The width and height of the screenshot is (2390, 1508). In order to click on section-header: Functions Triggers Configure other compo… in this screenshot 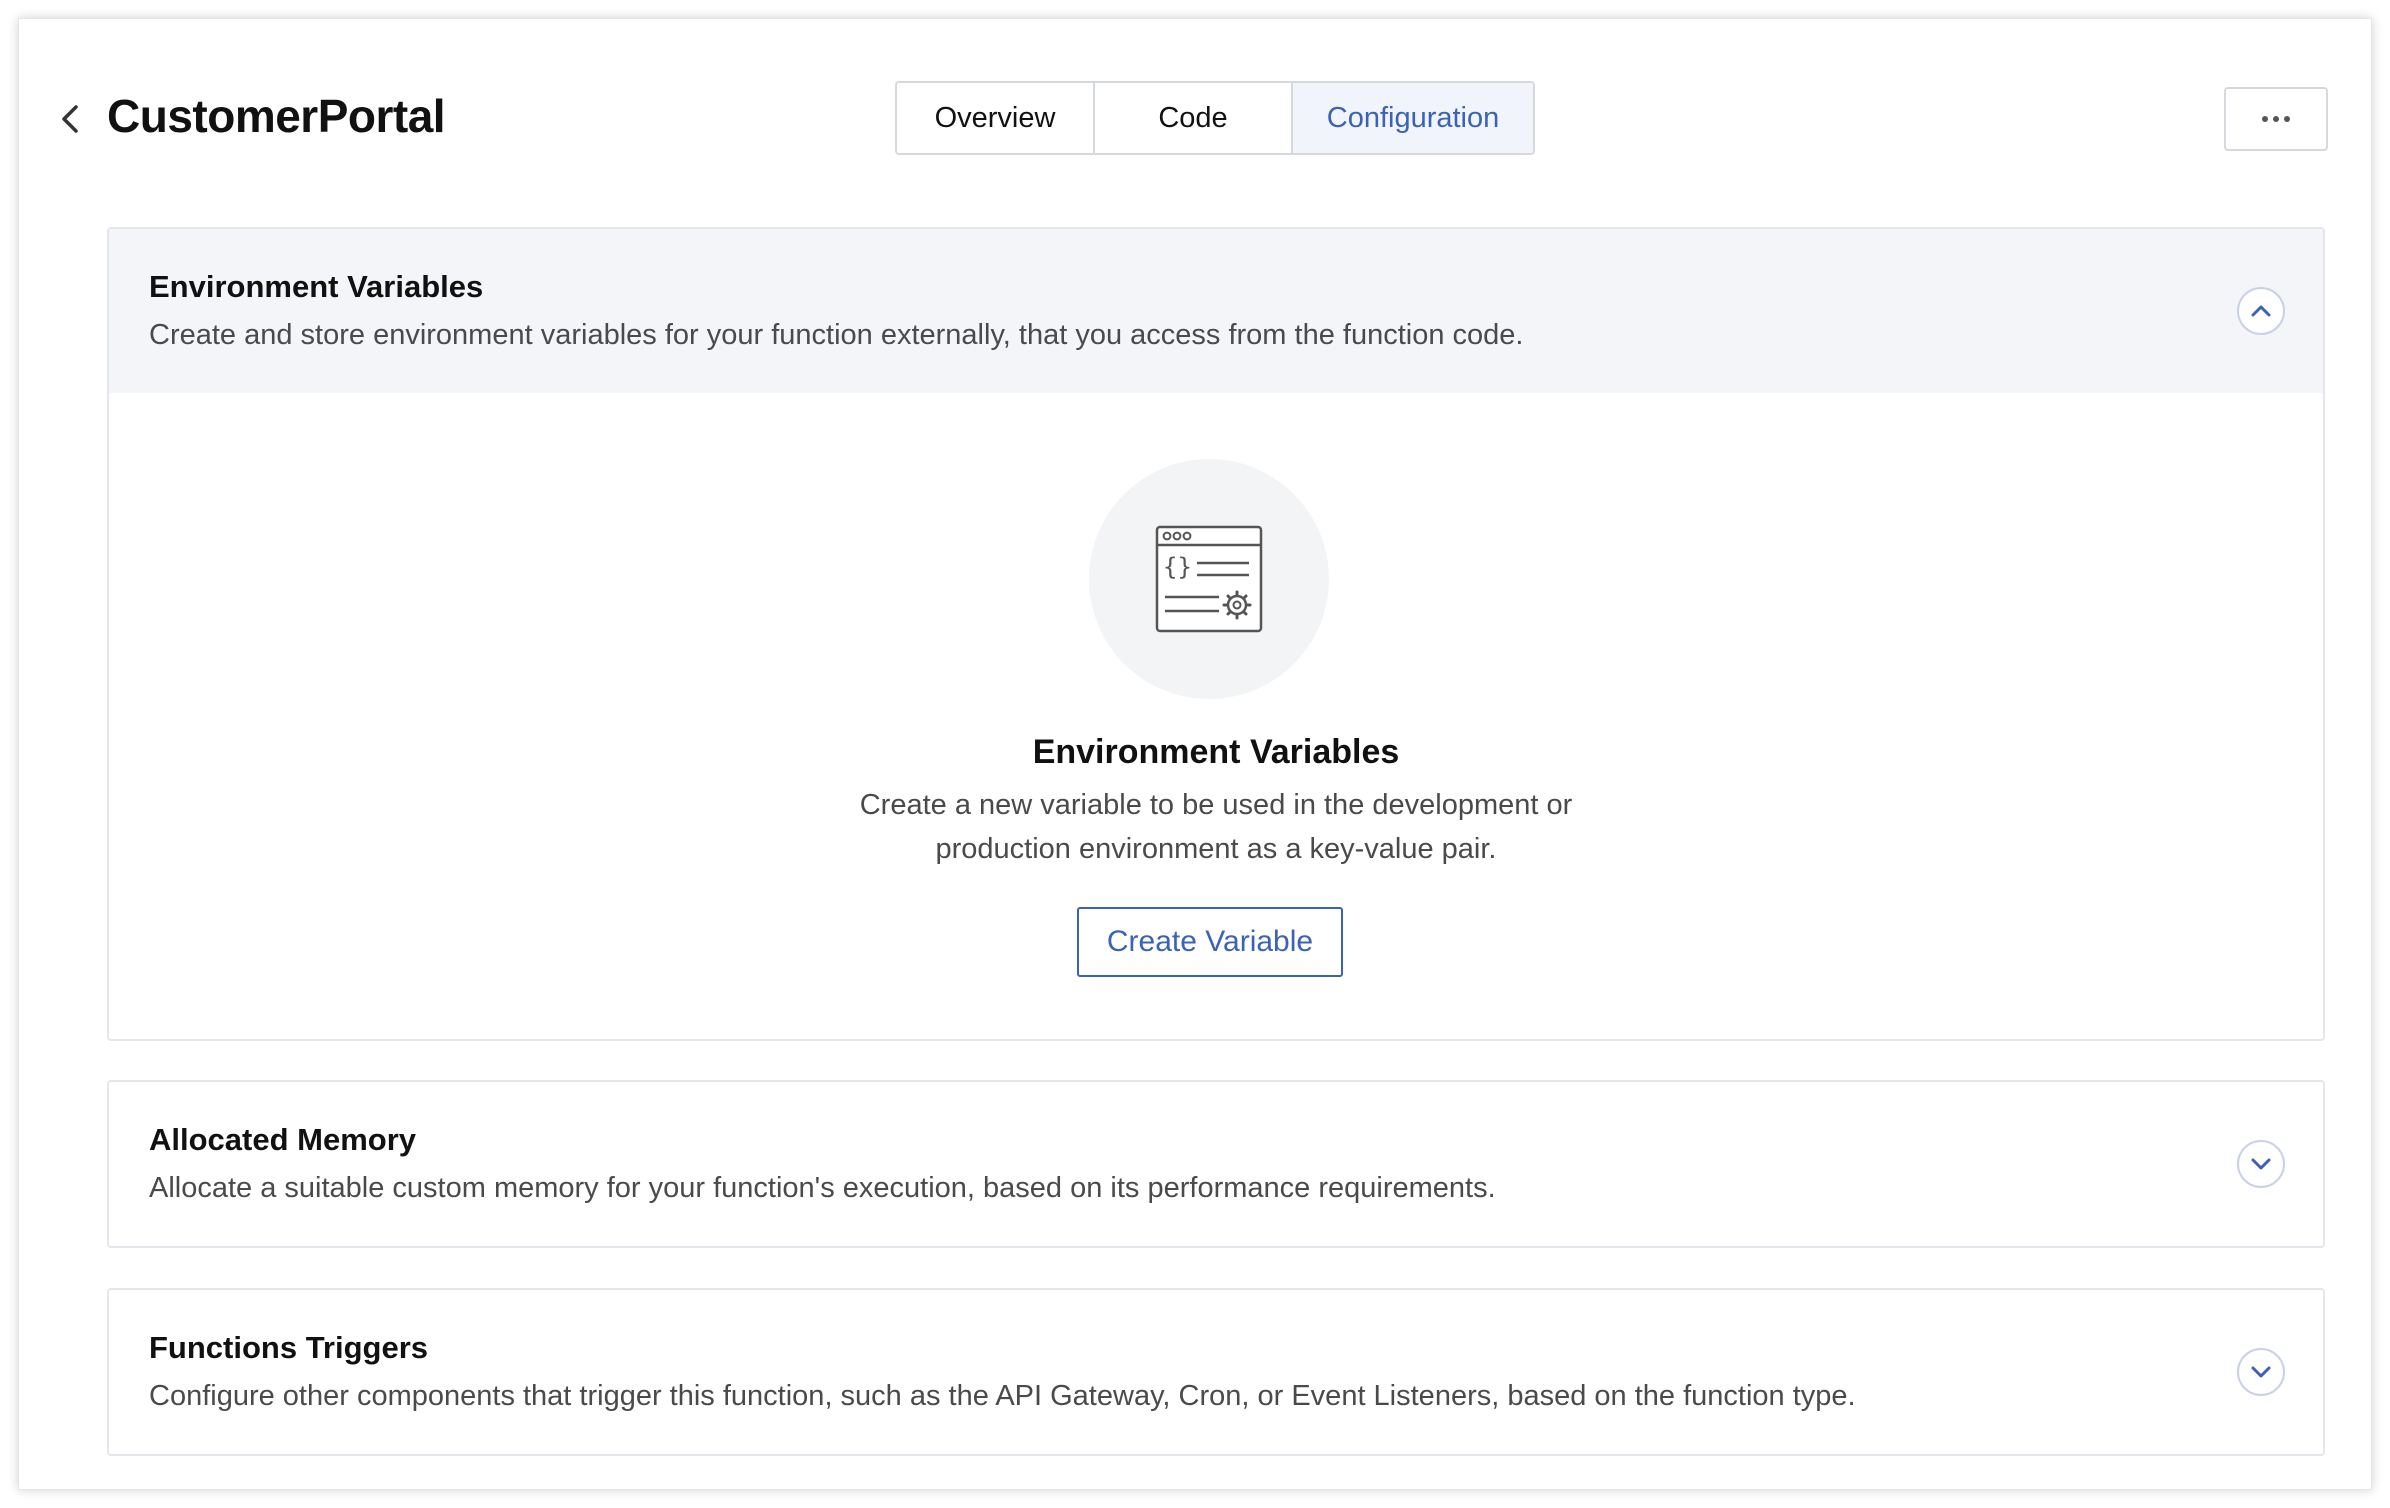, I will do `click(1216, 1372)`.